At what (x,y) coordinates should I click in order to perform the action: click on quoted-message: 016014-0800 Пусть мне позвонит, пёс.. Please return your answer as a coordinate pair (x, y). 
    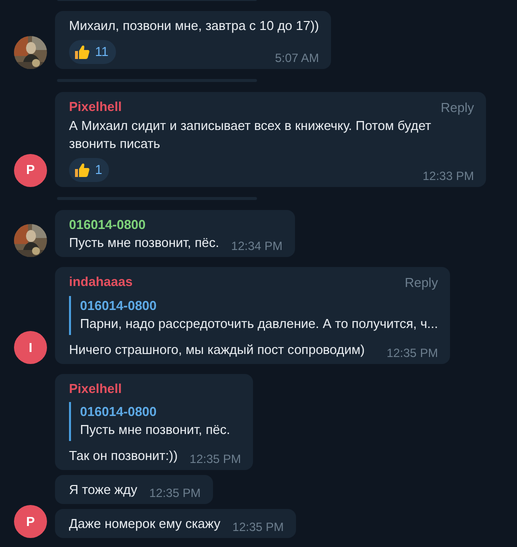
    Looking at the image, I should click on (155, 421).